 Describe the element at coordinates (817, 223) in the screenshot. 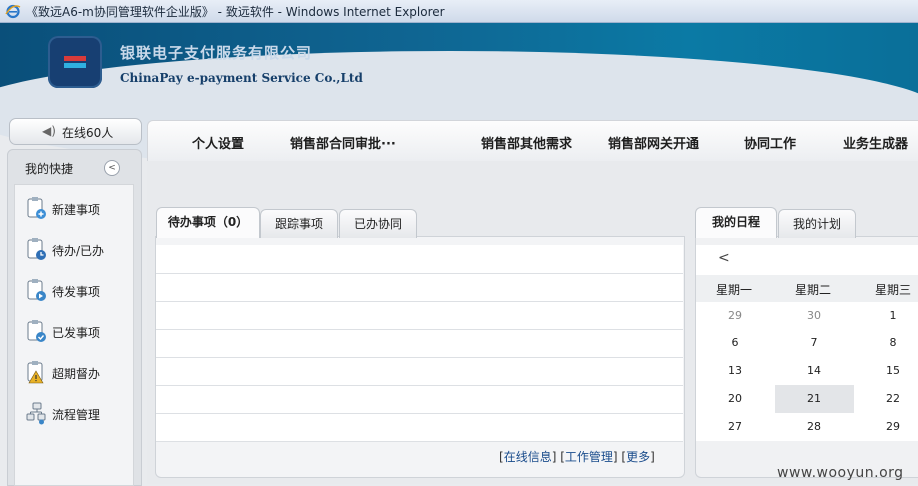

I see `tab-my-plan: 我的计划` at that location.